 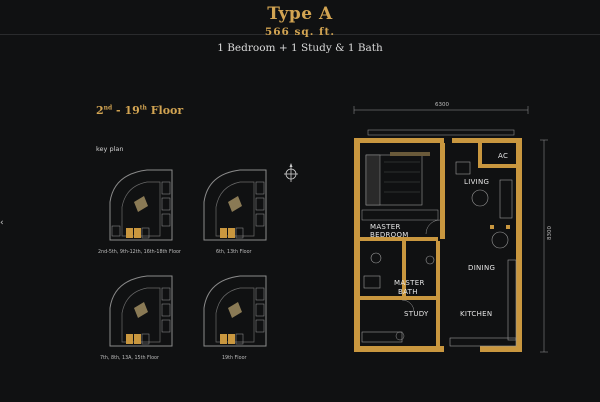 I want to click on room-label-master-bath-line2: BATH, so click(x=408, y=292).